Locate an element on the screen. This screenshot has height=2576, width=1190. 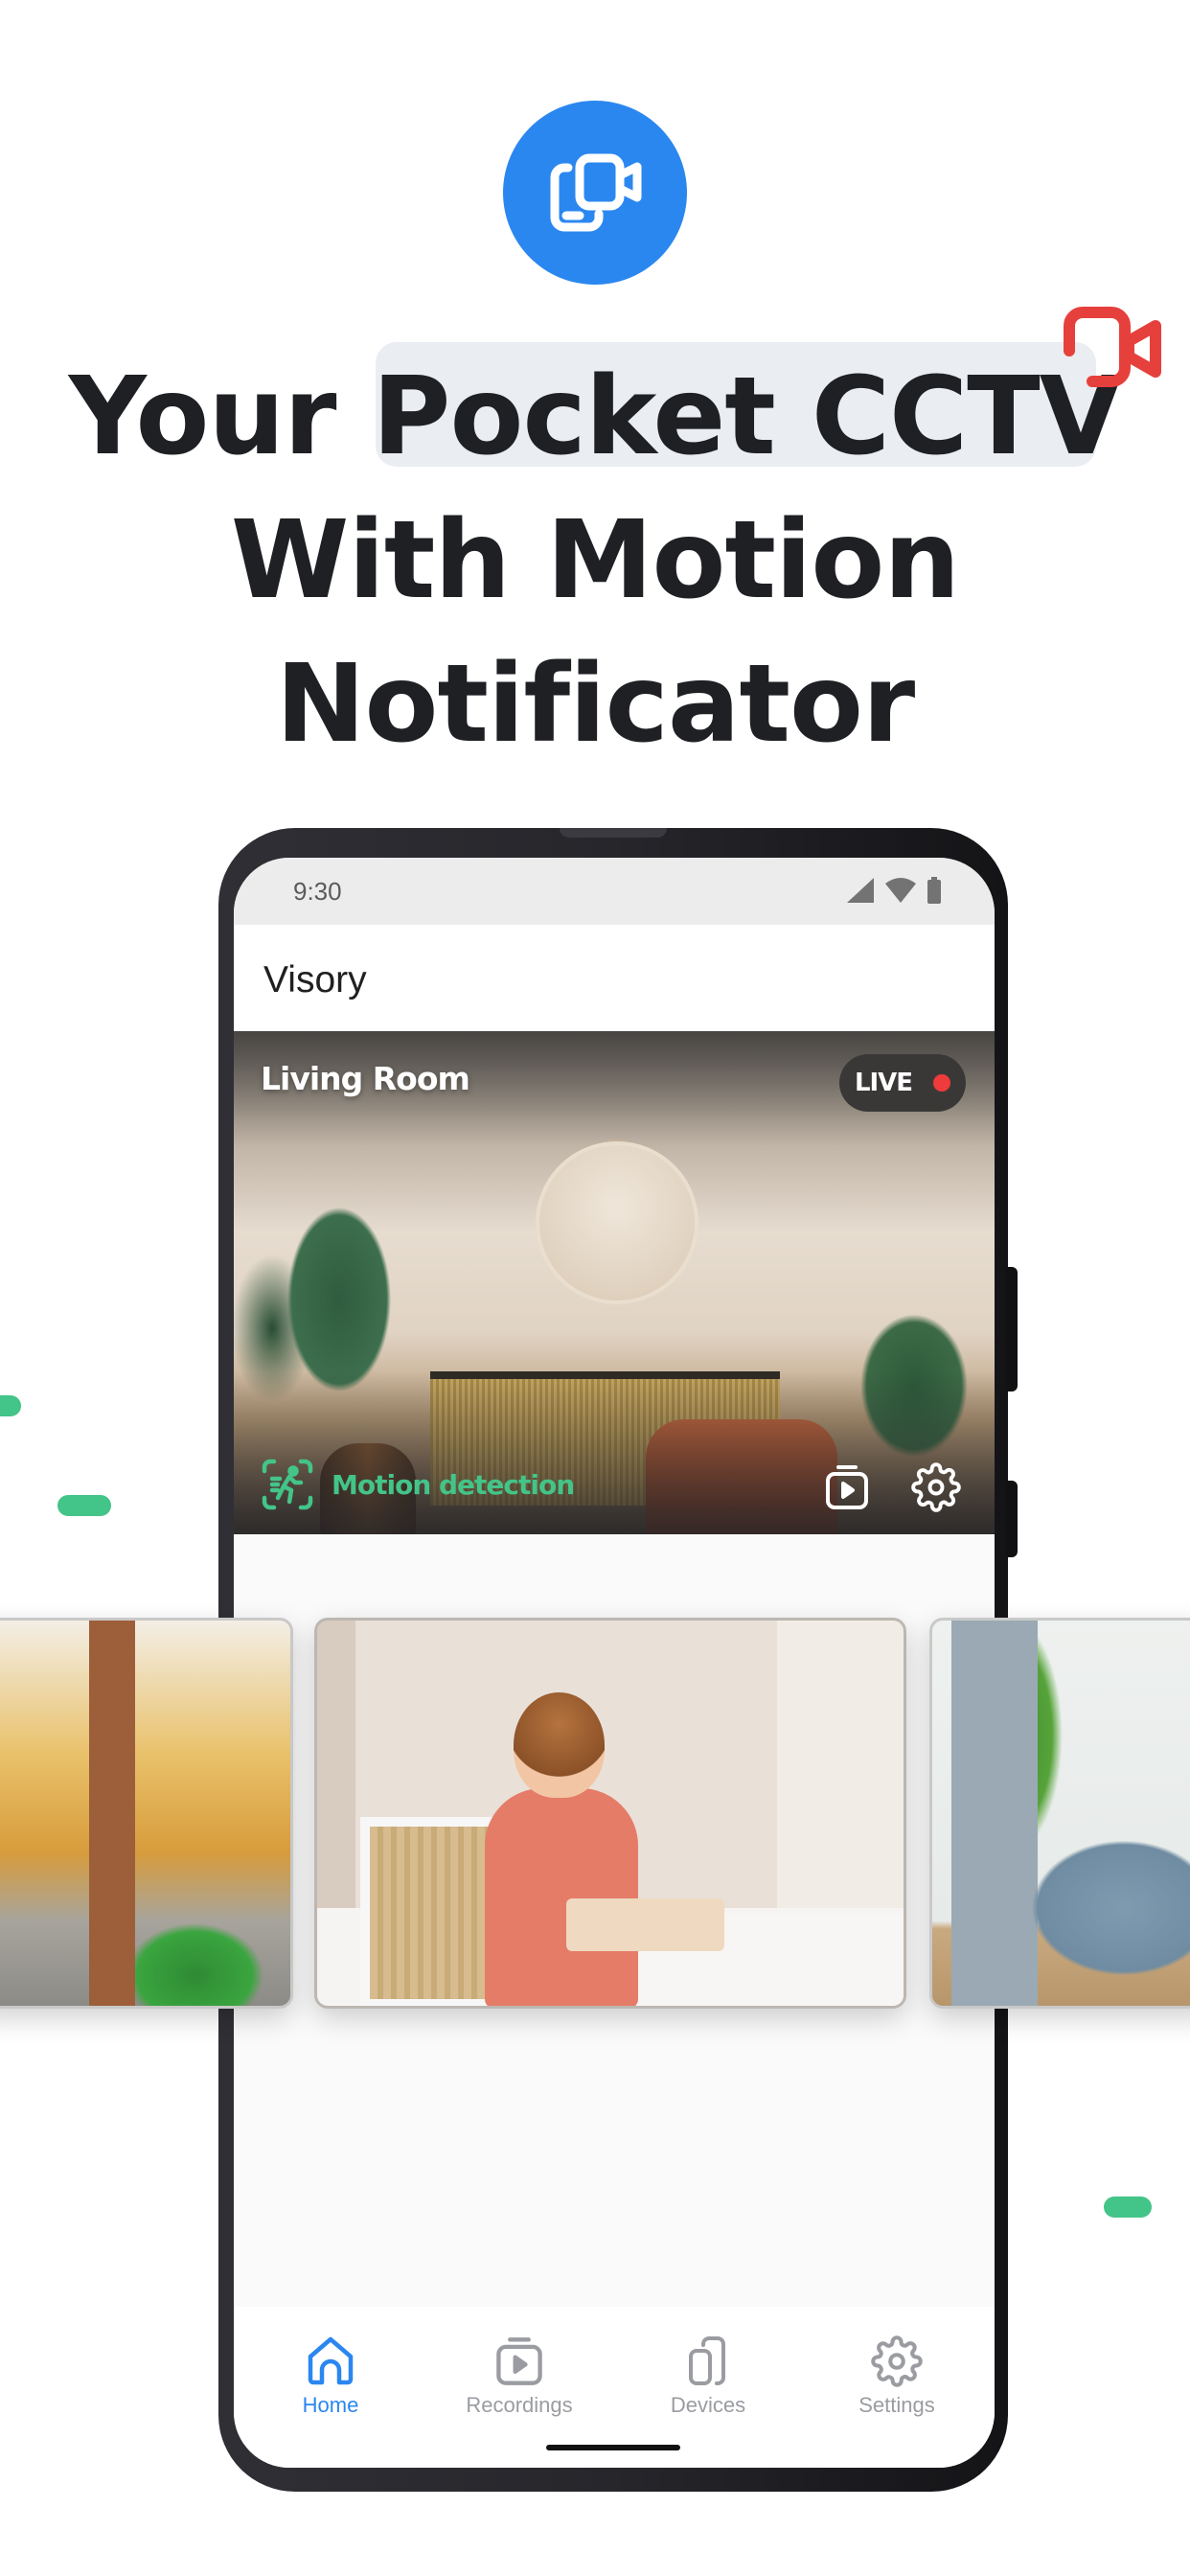
home-indicator is located at coordinates (613, 2447).